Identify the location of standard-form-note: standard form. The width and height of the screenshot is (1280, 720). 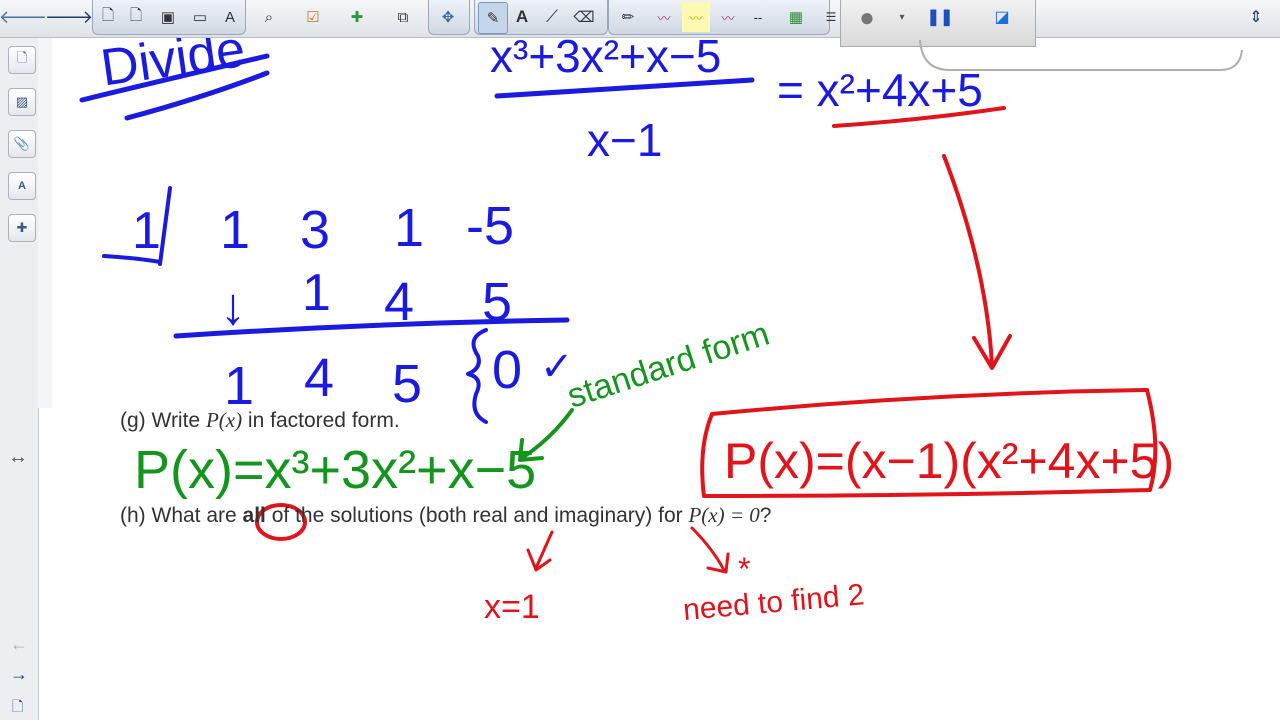
(668, 365).